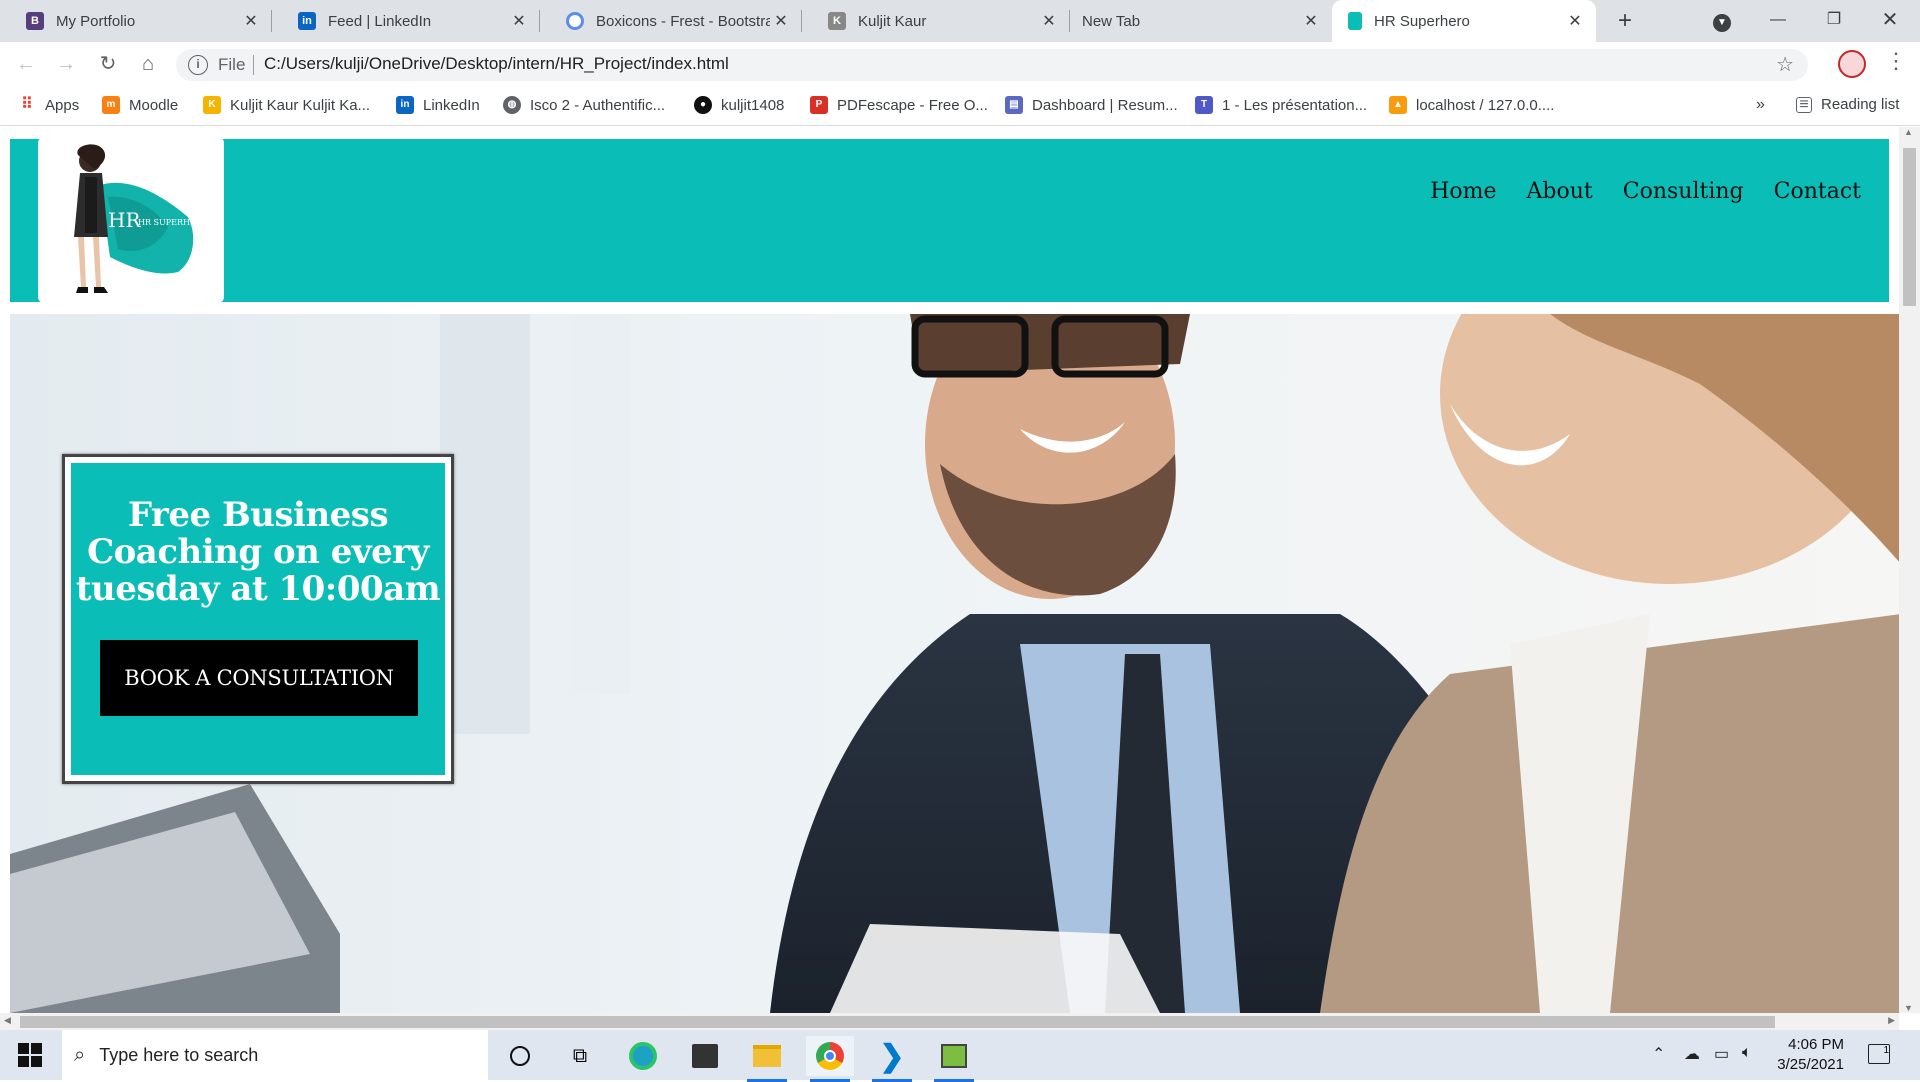 Image resolution: width=1920 pixels, height=1082 pixels. I want to click on home-icon: ⌂, so click(148, 64).